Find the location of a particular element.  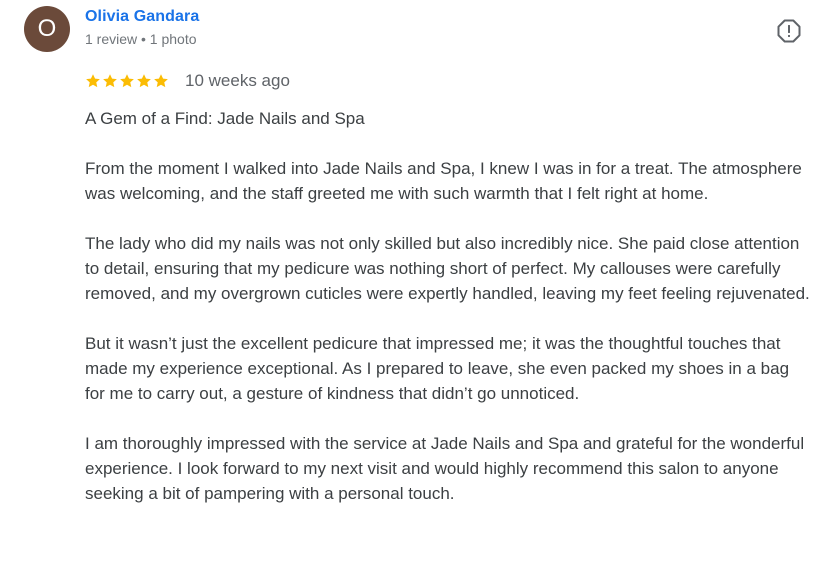

star-rating is located at coordinates (127, 81).